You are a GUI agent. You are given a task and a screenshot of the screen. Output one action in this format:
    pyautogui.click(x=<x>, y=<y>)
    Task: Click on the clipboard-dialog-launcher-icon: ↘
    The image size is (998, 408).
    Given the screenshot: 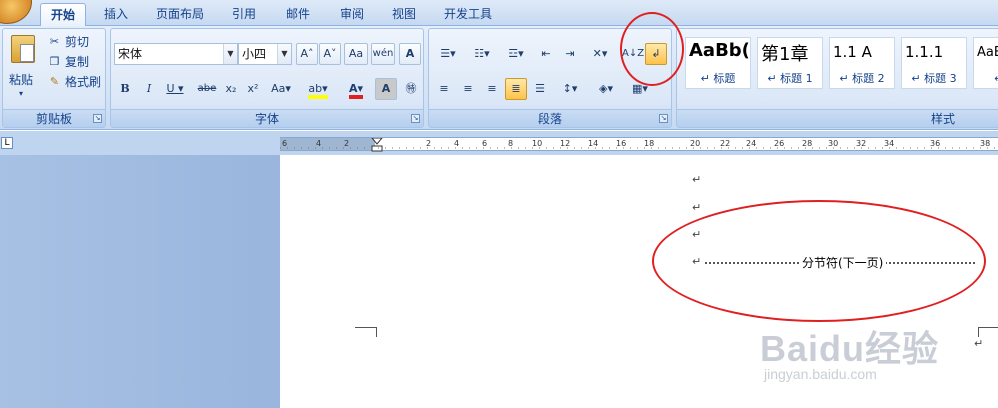 What is the action you would take?
    pyautogui.click(x=97, y=118)
    